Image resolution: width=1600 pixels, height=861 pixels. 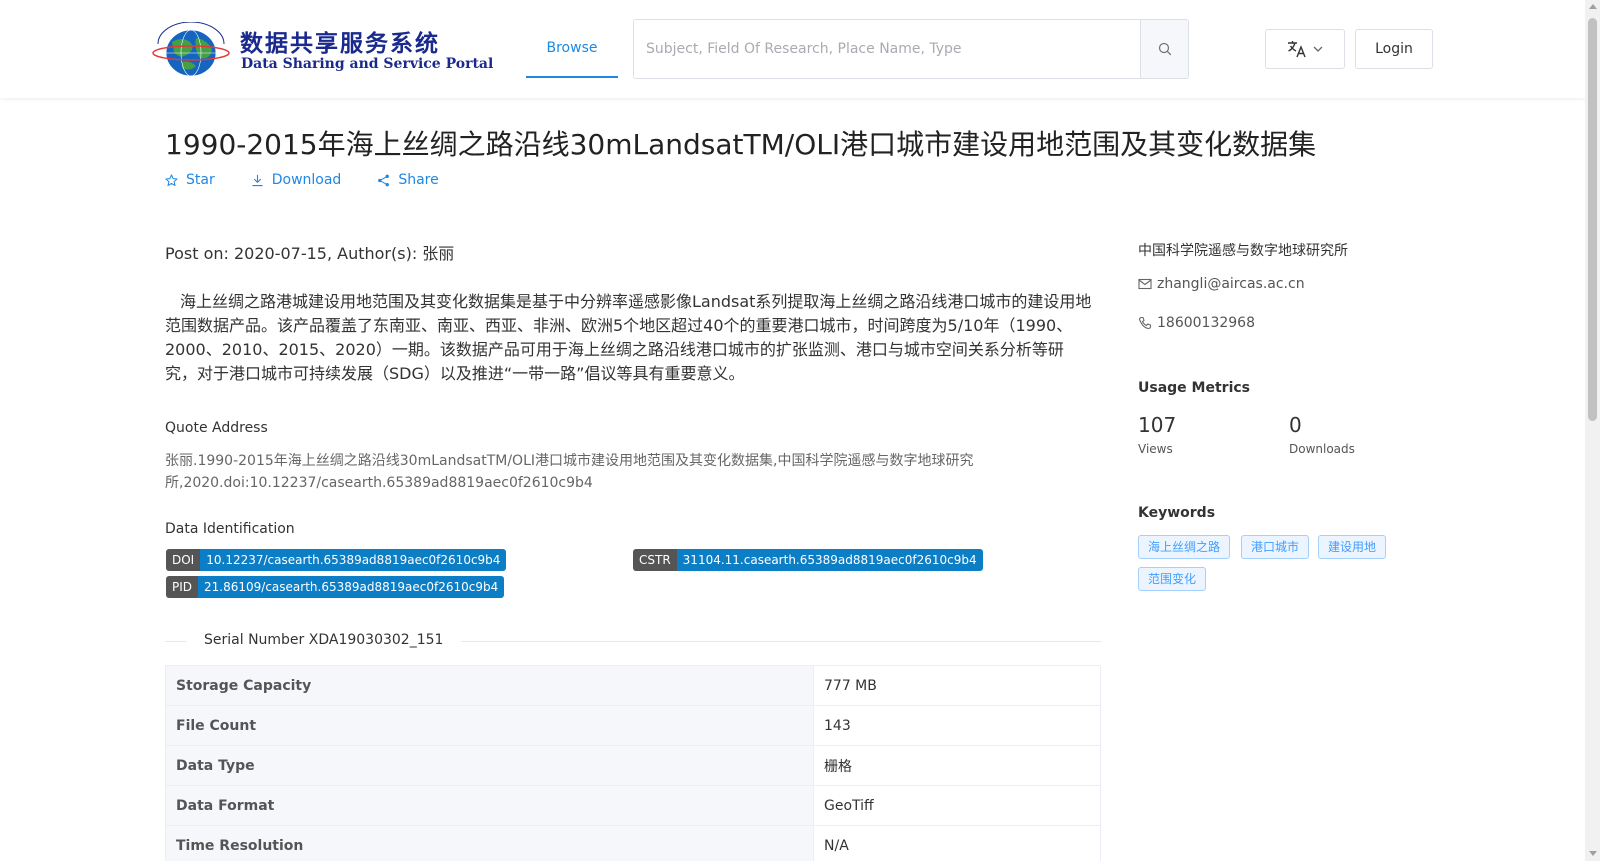 What do you see at coordinates (1352, 547) in the screenshot?
I see `keyword-tag: 建设用地` at bounding box center [1352, 547].